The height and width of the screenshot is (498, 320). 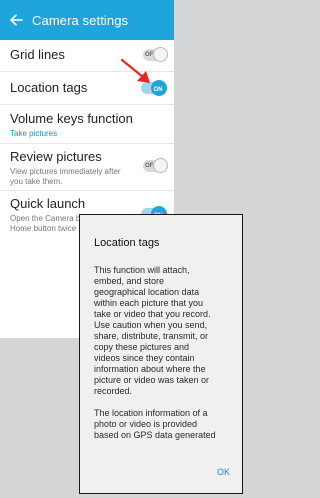 I want to click on app-bar: Camera settings, so click(x=87, y=20).